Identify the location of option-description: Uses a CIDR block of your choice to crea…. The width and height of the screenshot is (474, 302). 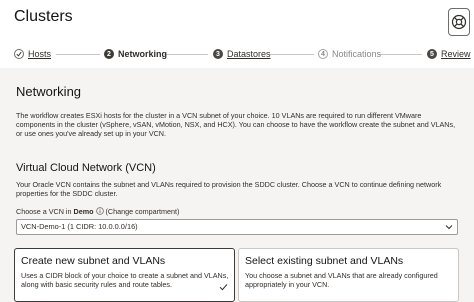
(125, 280).